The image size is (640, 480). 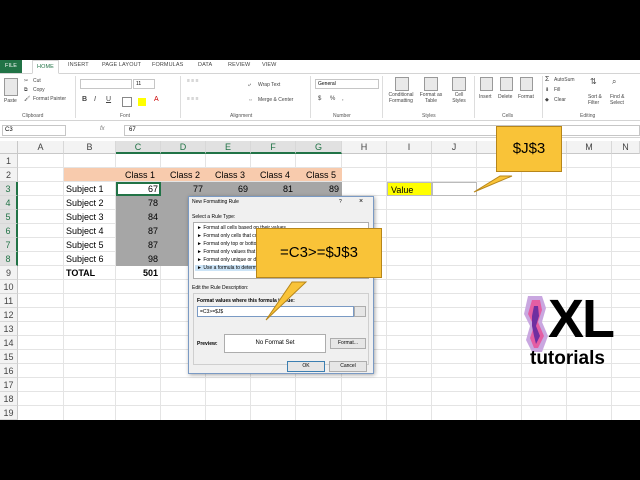 I want to click on merge-center-button: Merge & Center, so click(x=275, y=100).